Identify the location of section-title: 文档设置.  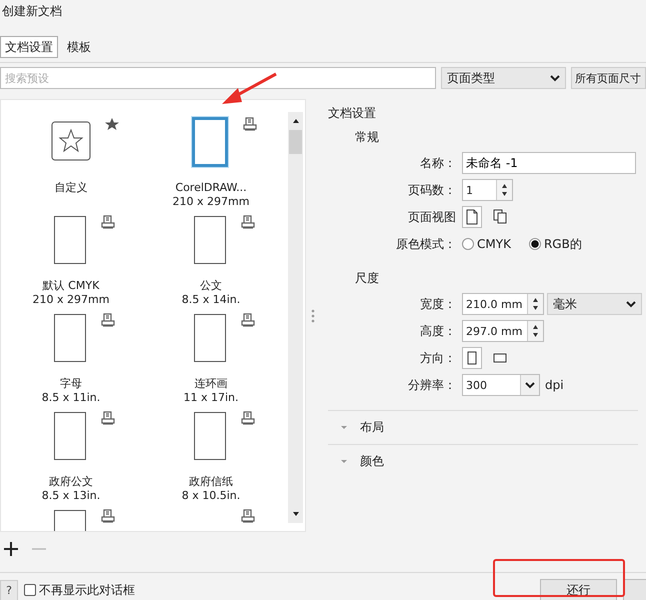
(352, 113).